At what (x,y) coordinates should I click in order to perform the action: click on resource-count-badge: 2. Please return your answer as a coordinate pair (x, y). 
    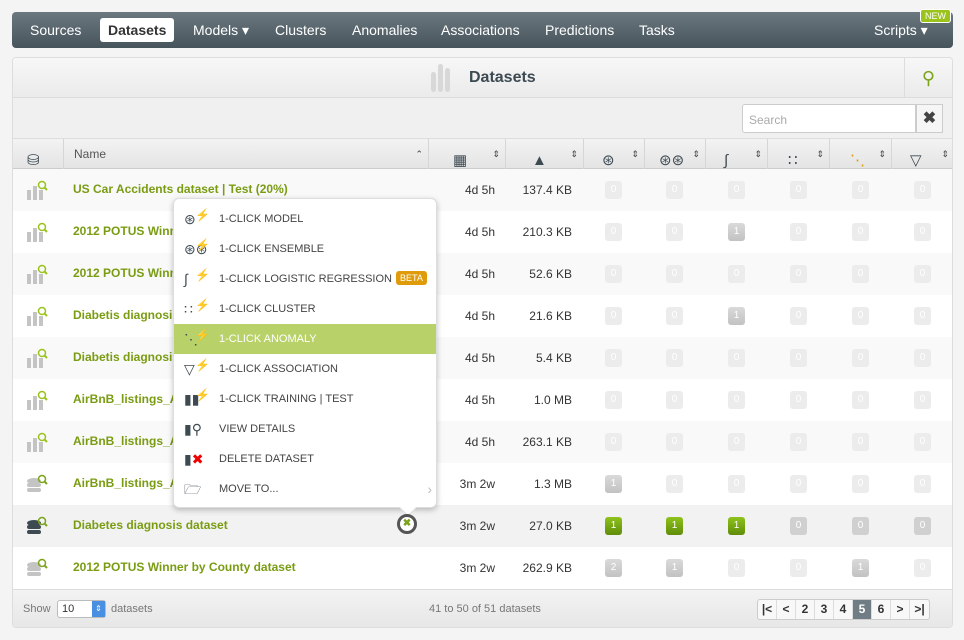
    Looking at the image, I should click on (613, 568).